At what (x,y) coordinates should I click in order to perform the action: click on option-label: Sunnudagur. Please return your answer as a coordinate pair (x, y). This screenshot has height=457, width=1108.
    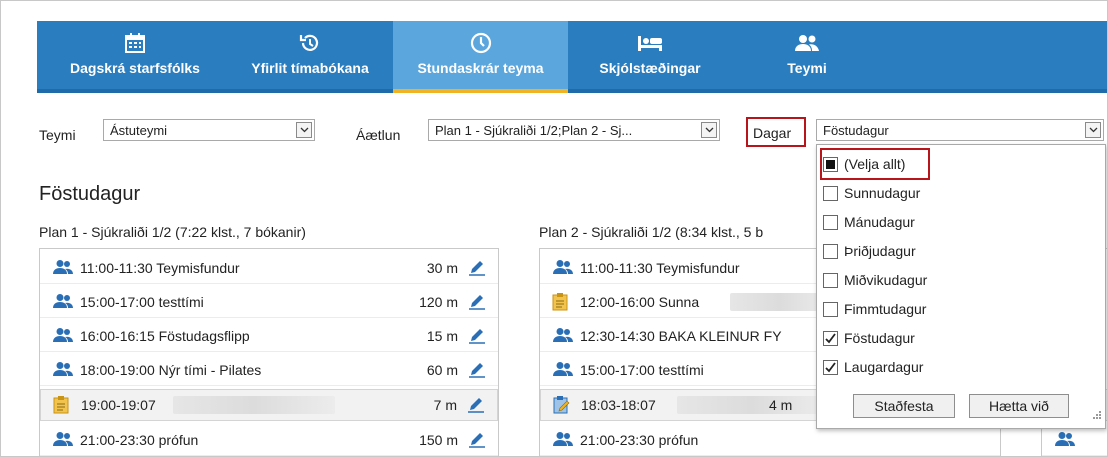
    Looking at the image, I should click on (882, 193).